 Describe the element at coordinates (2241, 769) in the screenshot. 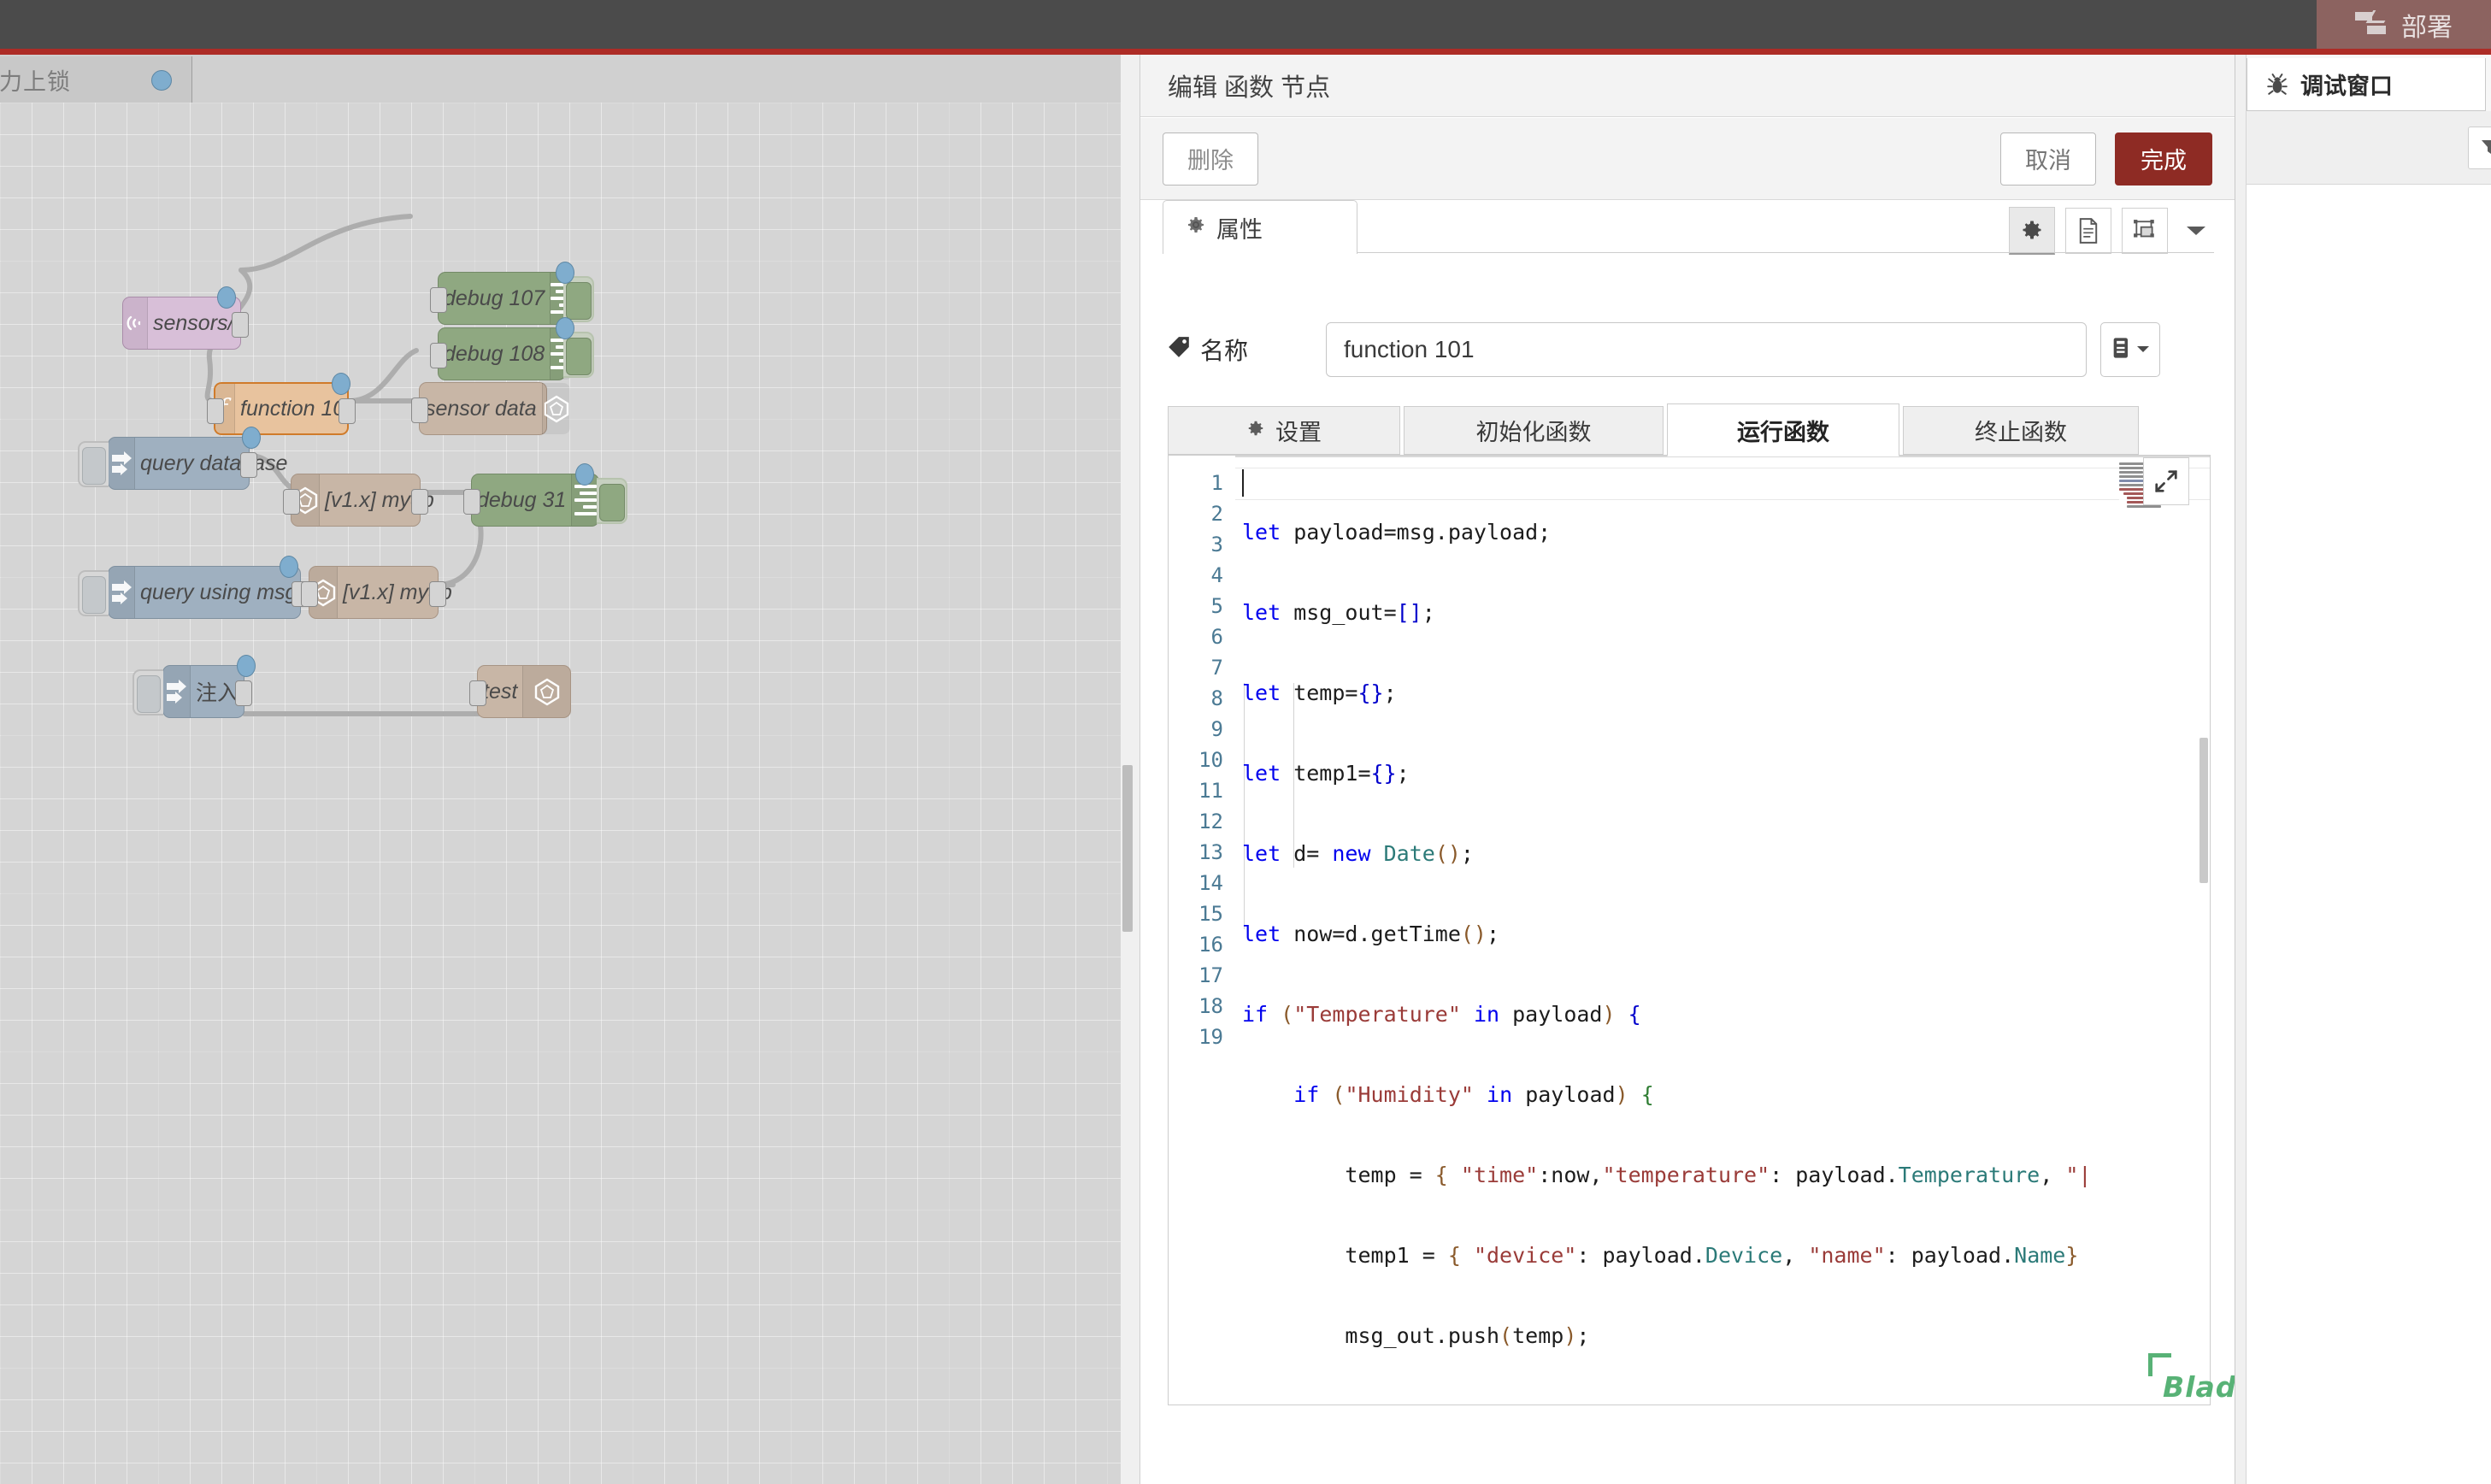

I see `sidebar-strip` at that location.